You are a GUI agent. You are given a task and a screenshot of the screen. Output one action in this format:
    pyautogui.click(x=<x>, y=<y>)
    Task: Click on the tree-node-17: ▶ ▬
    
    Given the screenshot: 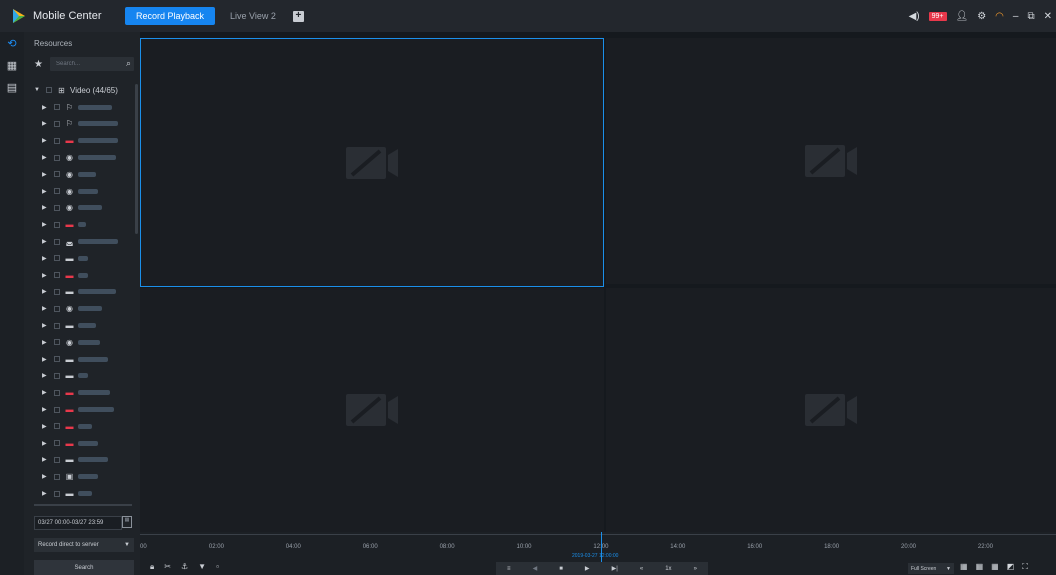 What is the action you would take?
    pyautogui.click(x=82, y=376)
    